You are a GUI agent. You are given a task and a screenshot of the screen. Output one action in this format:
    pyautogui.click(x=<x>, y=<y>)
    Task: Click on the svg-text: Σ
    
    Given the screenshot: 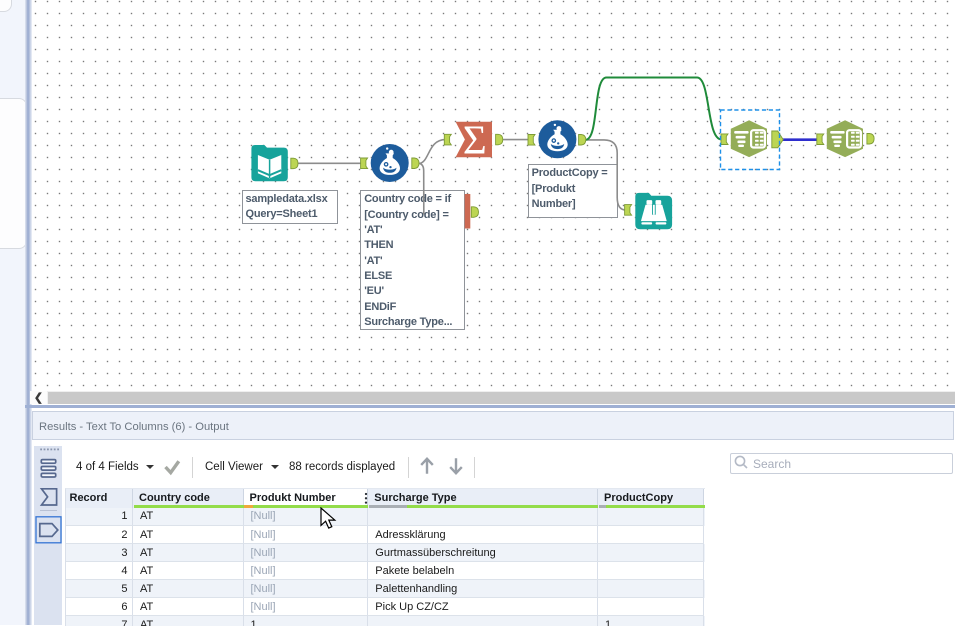 What is the action you would take?
    pyautogui.click(x=475, y=140)
    